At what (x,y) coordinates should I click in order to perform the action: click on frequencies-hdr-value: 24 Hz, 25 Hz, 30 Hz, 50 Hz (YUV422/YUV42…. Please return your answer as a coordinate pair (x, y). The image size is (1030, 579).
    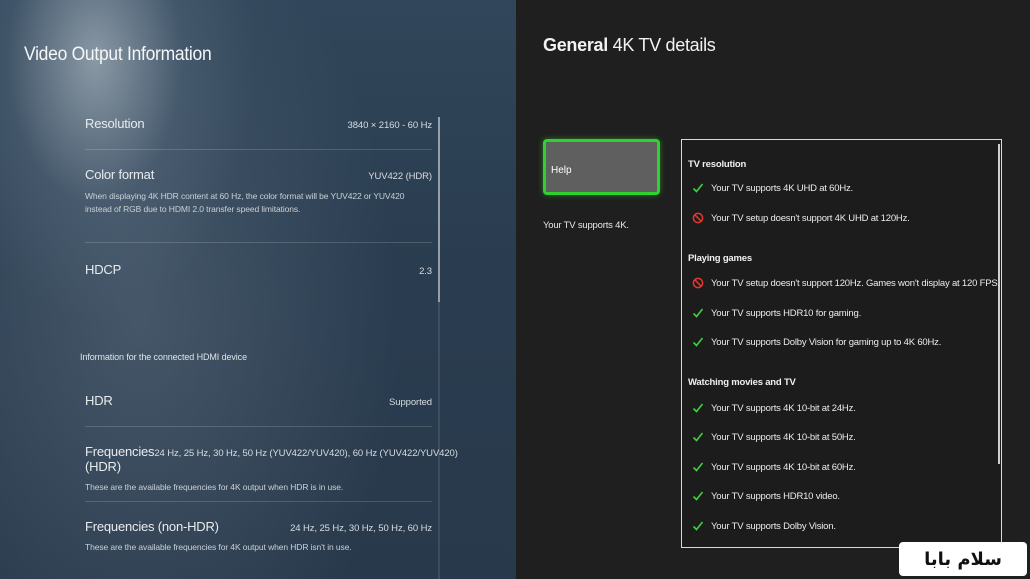
    Looking at the image, I should click on (306, 453).